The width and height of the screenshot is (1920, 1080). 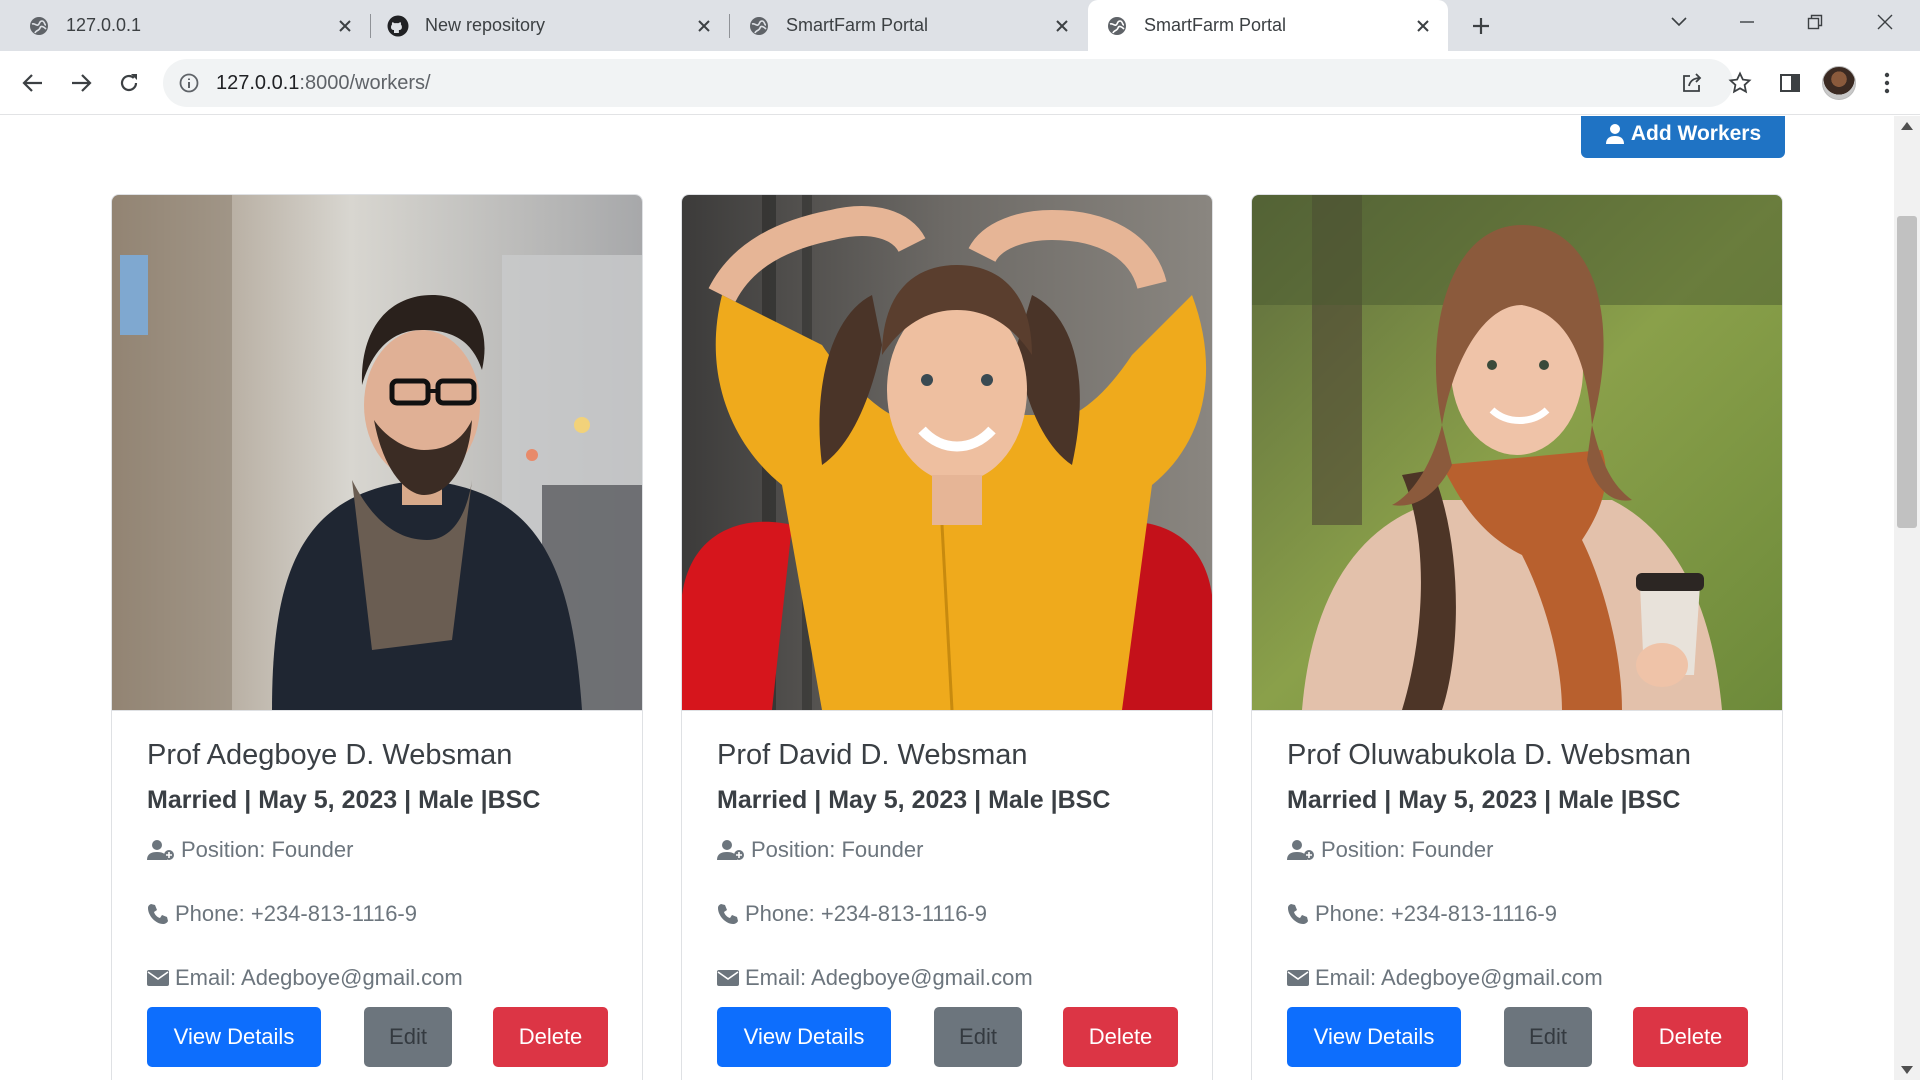 What do you see at coordinates (889, 977) in the screenshot?
I see `email-text: Email: Adegboye@gmail.com` at bounding box center [889, 977].